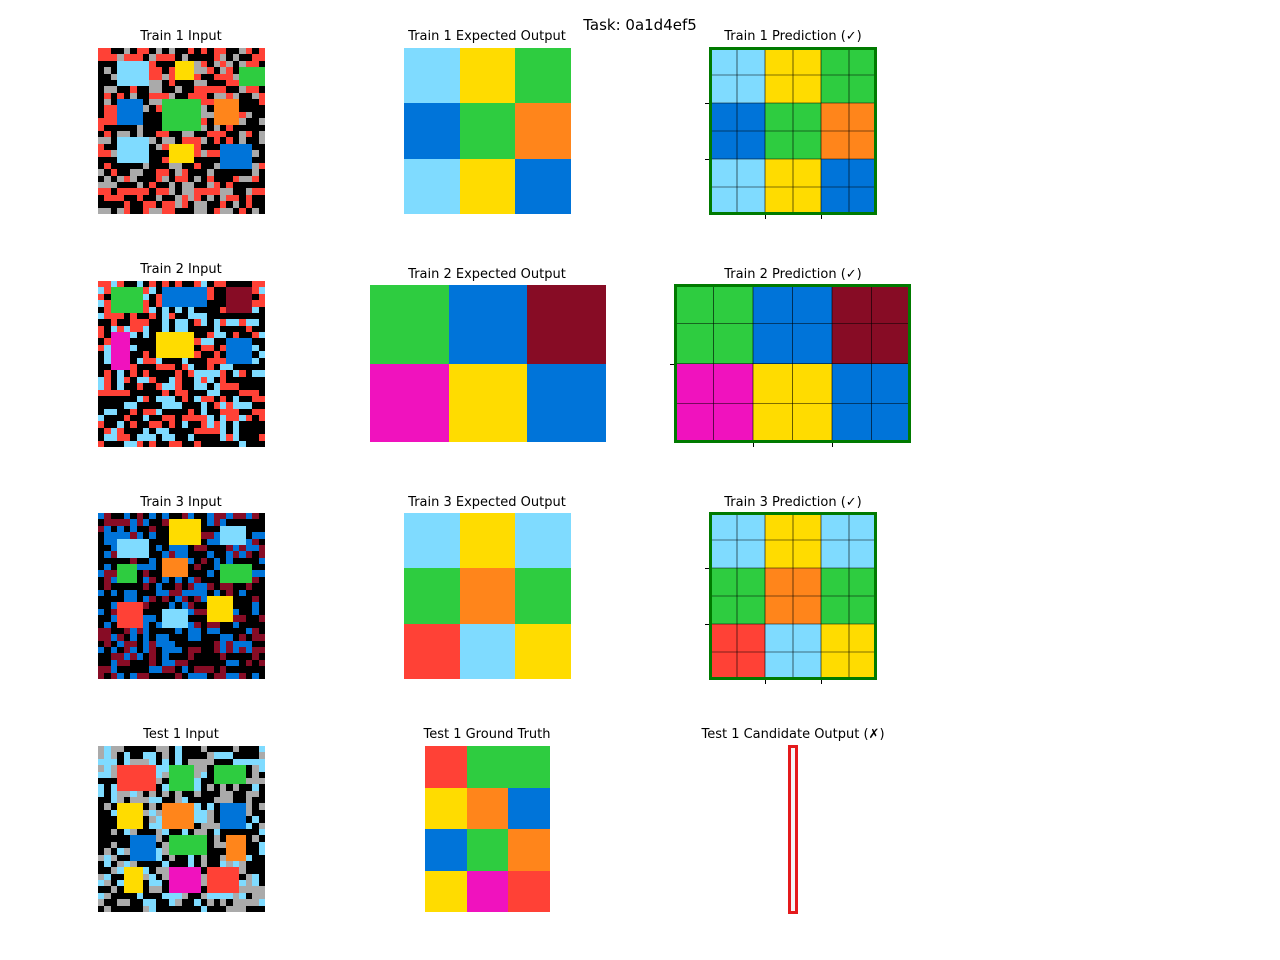  Describe the element at coordinates (793, 274) in the screenshot. I see `row2-prediction-title: Train 2 Prediction (✓)` at that location.